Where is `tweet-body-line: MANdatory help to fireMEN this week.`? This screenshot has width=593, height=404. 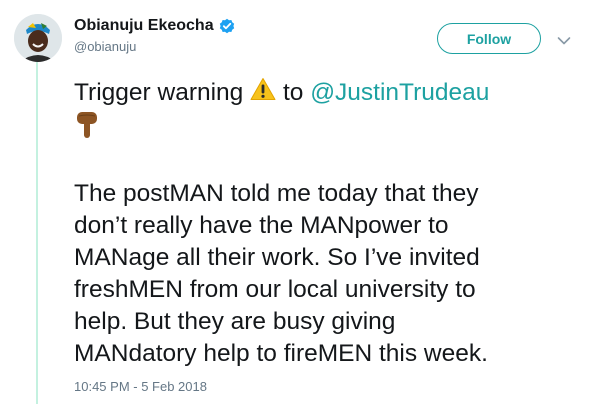 tweet-body-line: MANdatory help to fireMEN this week. is located at coordinates (281, 354).